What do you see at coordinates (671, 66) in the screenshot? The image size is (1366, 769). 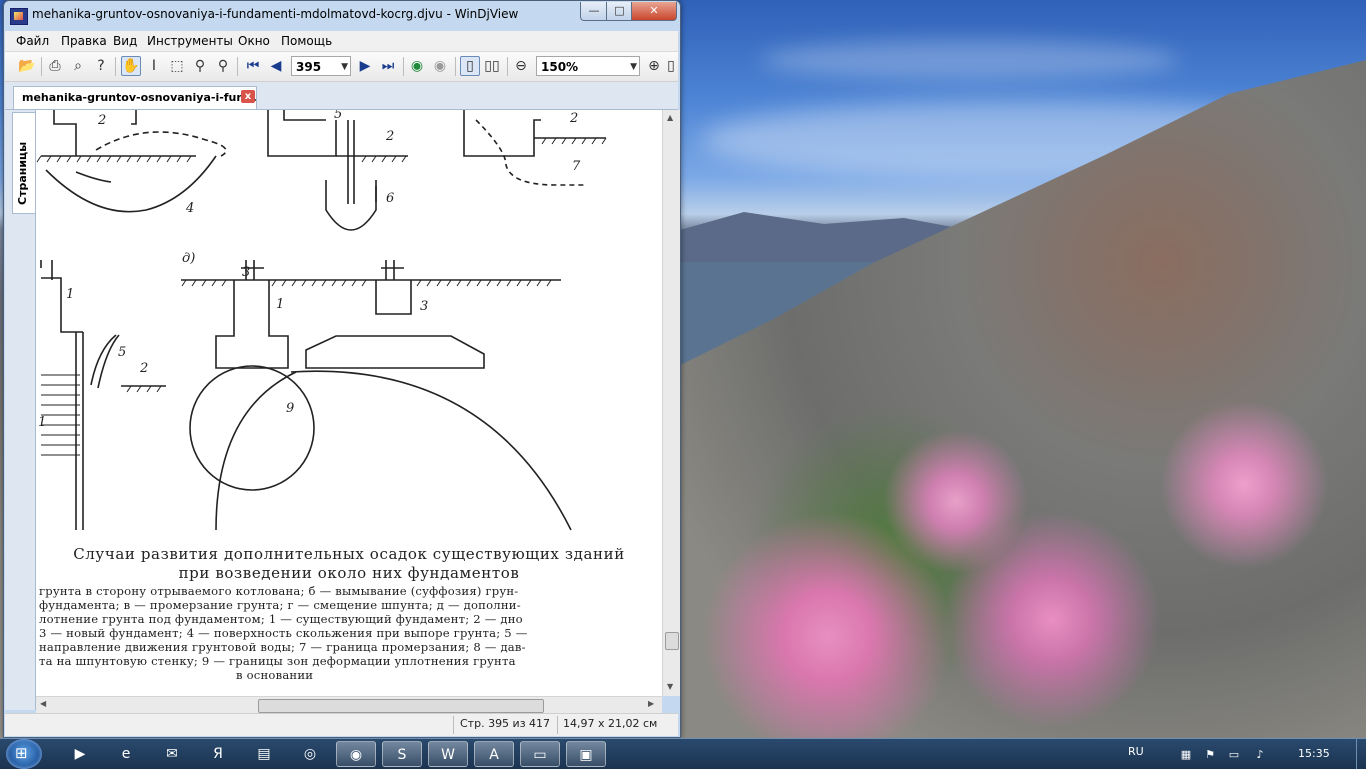 I see `toolbar-overflow-icon: ▯` at bounding box center [671, 66].